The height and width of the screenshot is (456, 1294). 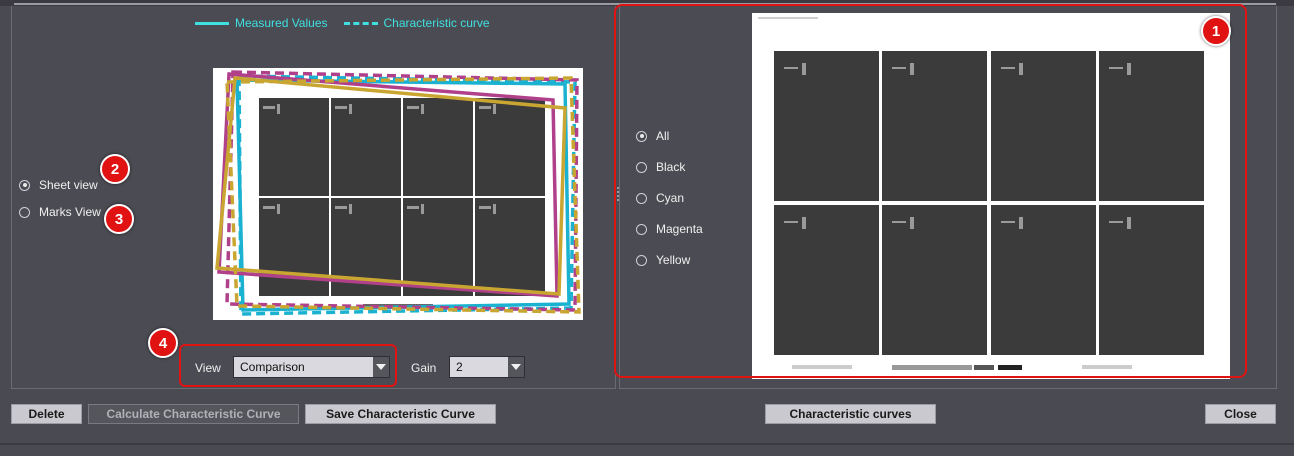 I want to click on callout-badge-4: 4, so click(x=163, y=343).